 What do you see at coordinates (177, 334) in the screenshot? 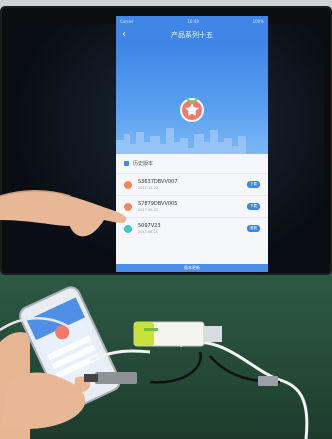
I see `usb-receiver-device` at bounding box center [177, 334].